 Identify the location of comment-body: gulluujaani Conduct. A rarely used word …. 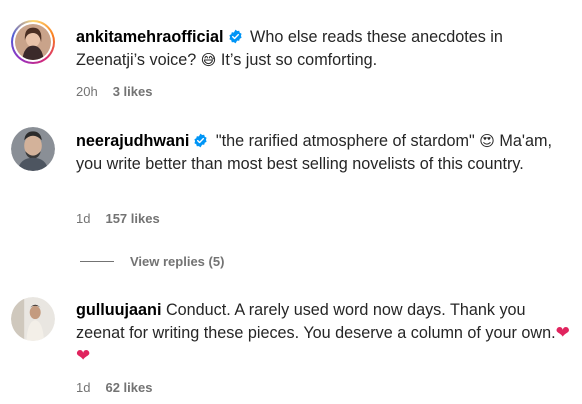
(326, 333).